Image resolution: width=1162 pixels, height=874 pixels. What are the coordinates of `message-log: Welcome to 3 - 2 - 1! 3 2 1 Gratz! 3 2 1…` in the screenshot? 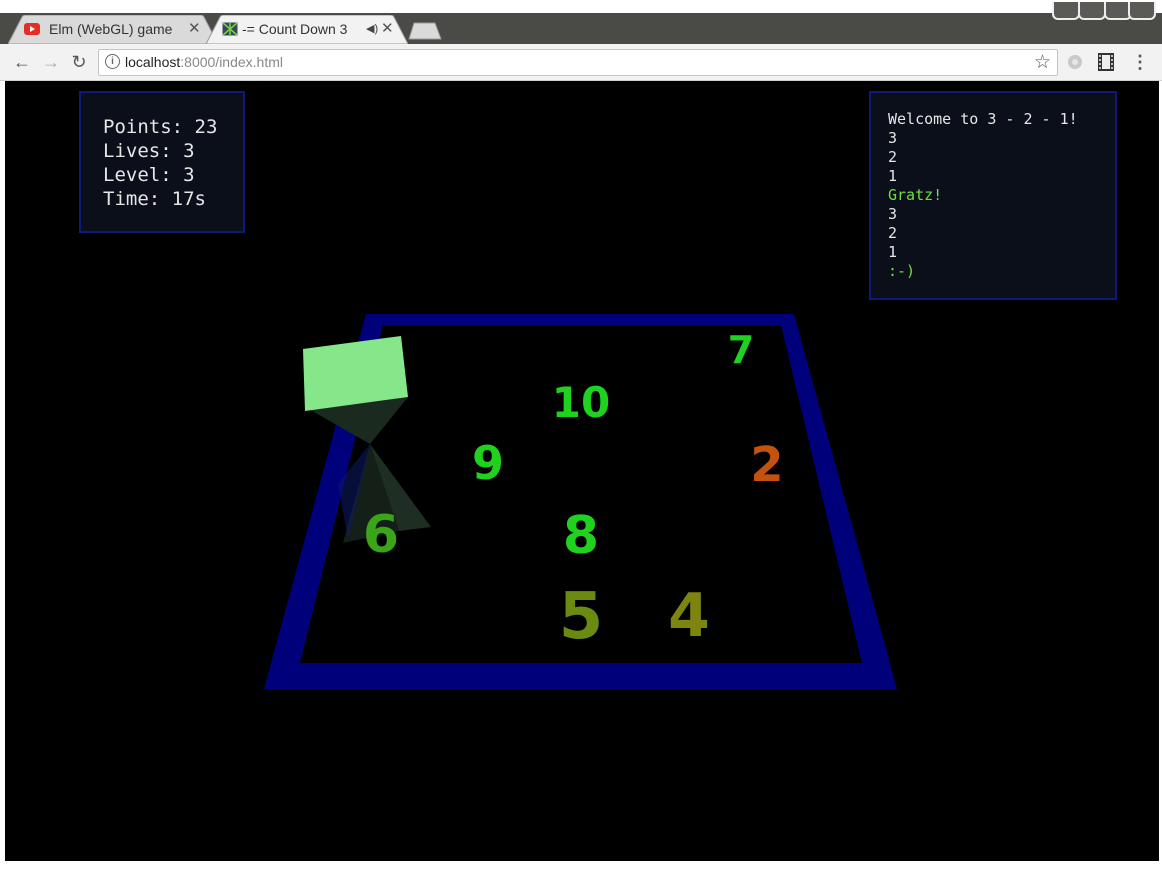 It's located at (993, 195).